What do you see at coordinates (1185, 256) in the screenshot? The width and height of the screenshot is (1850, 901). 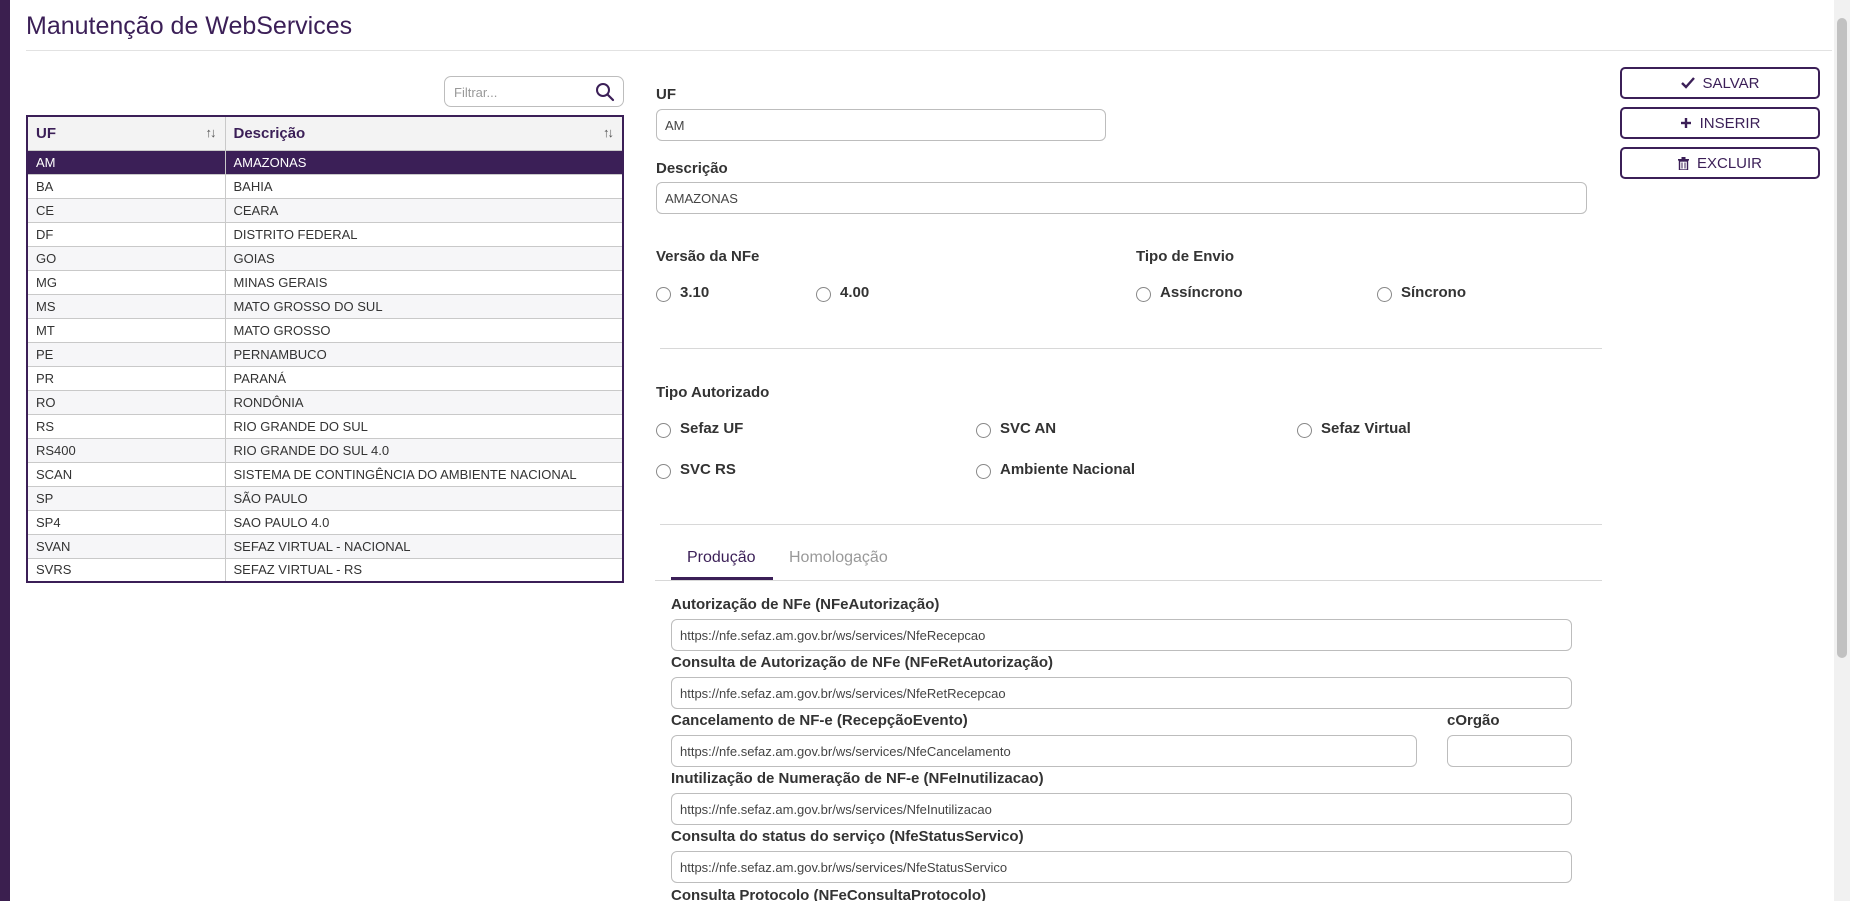 I see `tipo-envio-label: Tipo de Envio` at bounding box center [1185, 256].